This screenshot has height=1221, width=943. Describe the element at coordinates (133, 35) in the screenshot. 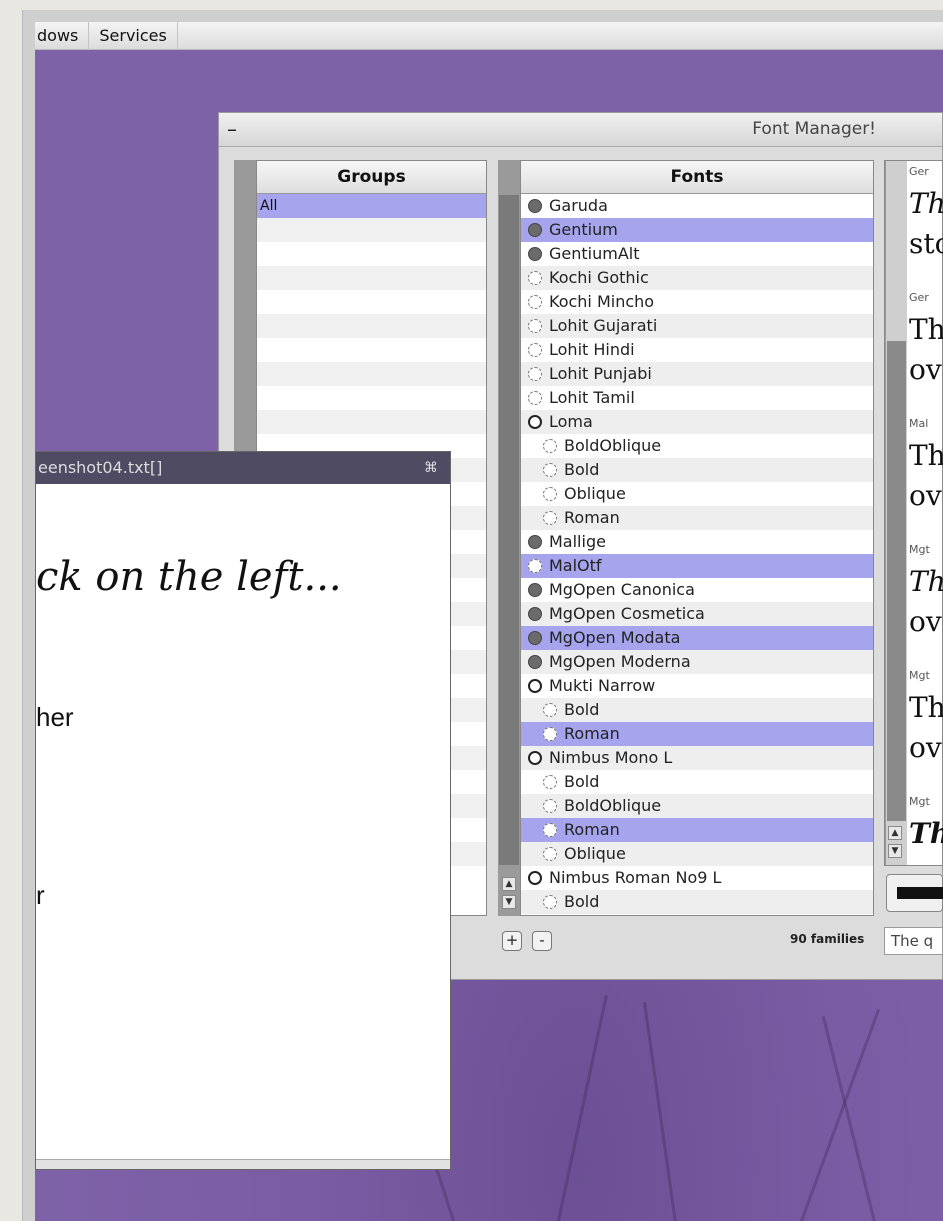

I see `menu-services: Services` at that location.